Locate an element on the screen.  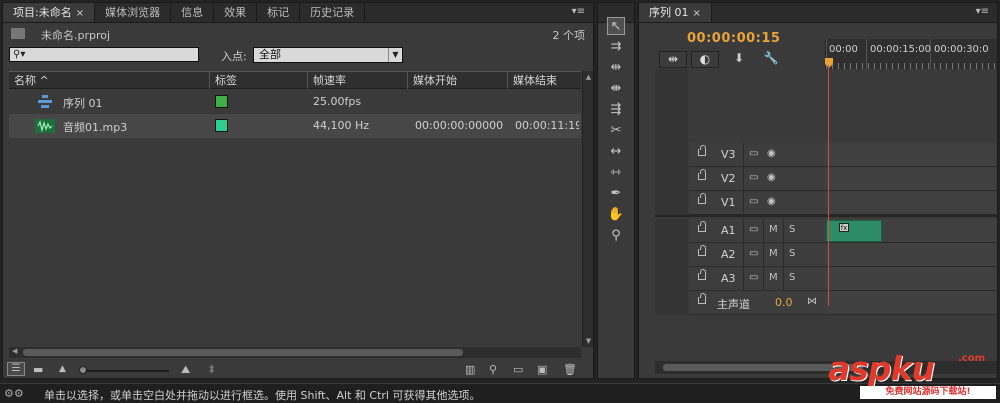
slide-tool: ⇿ is located at coordinates (616, 173).